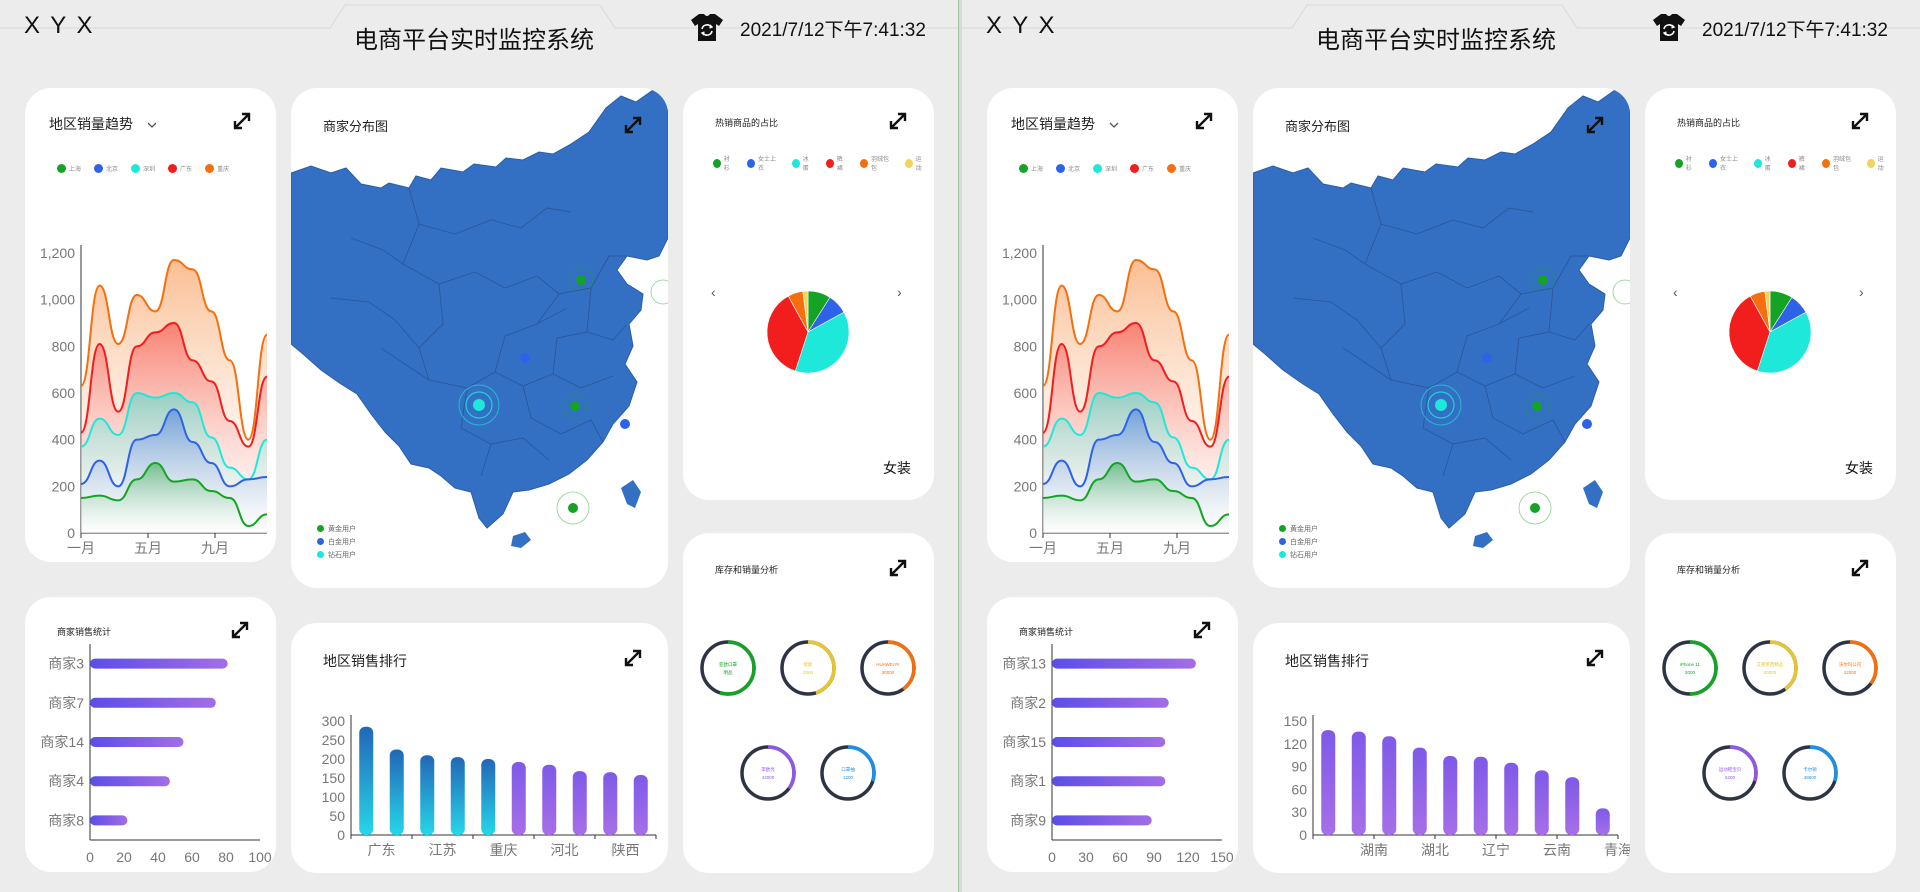 This screenshot has width=1920, height=892. Describe the element at coordinates (808, 332) in the screenshot. I see `hot-products-pie` at that location.